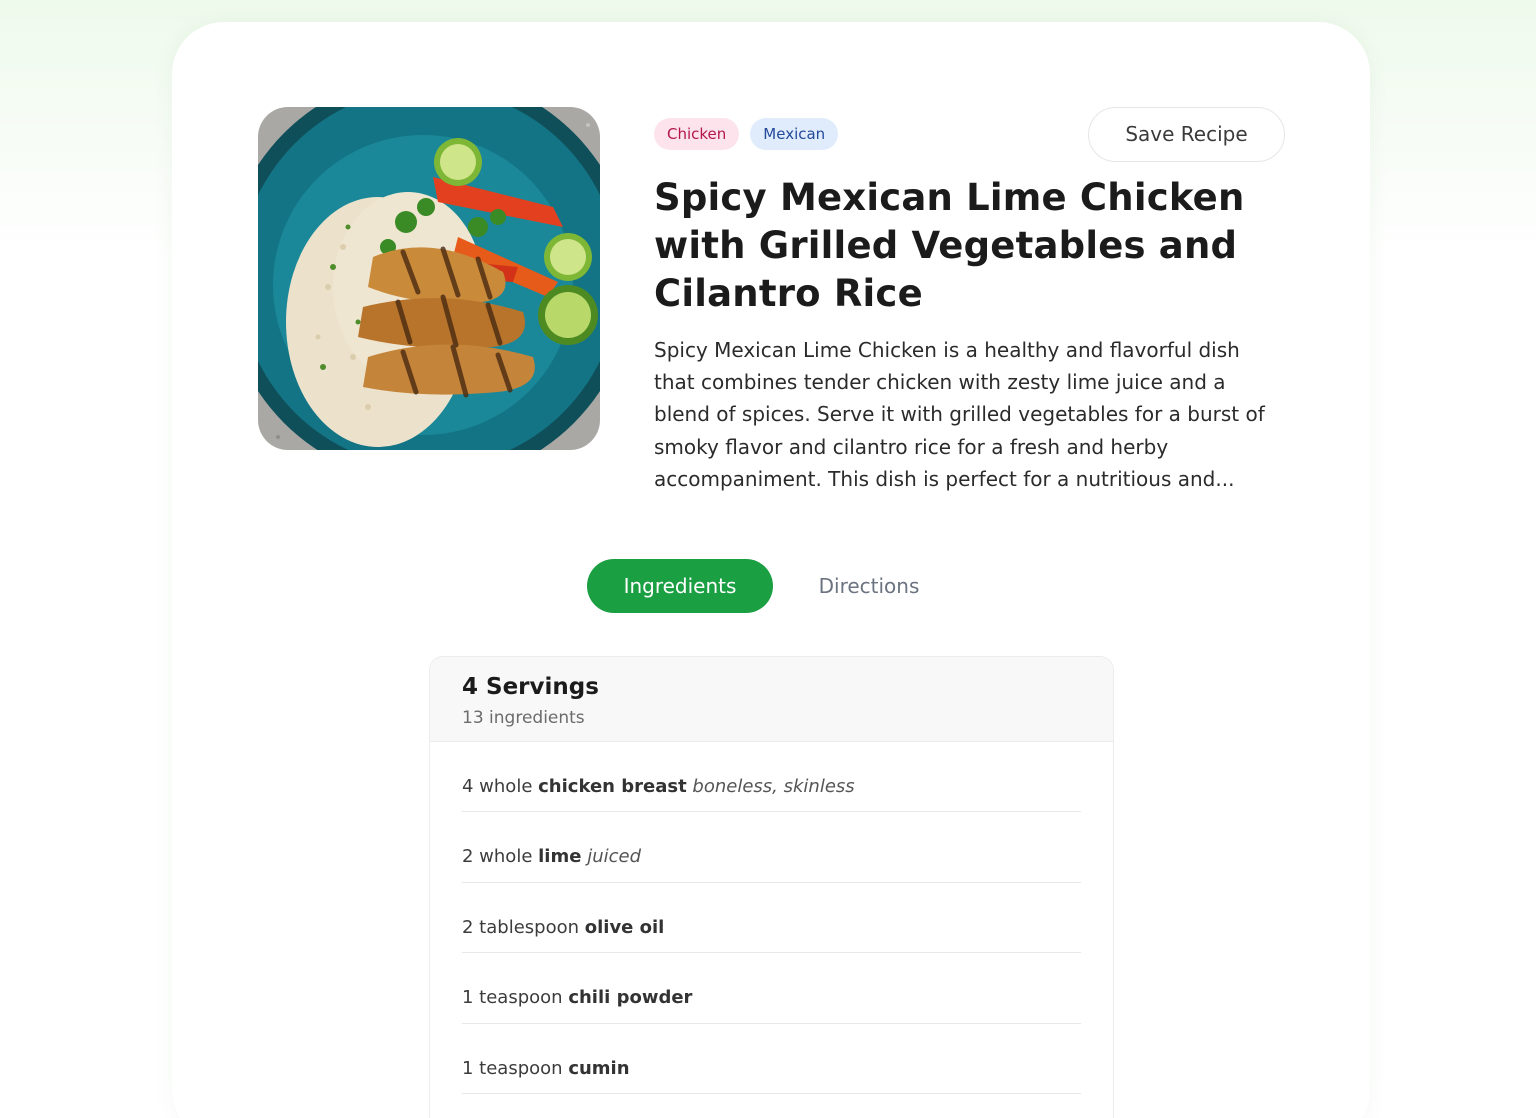  Describe the element at coordinates (697, 134) in the screenshot. I see `tag-chicken: Chicken` at that location.